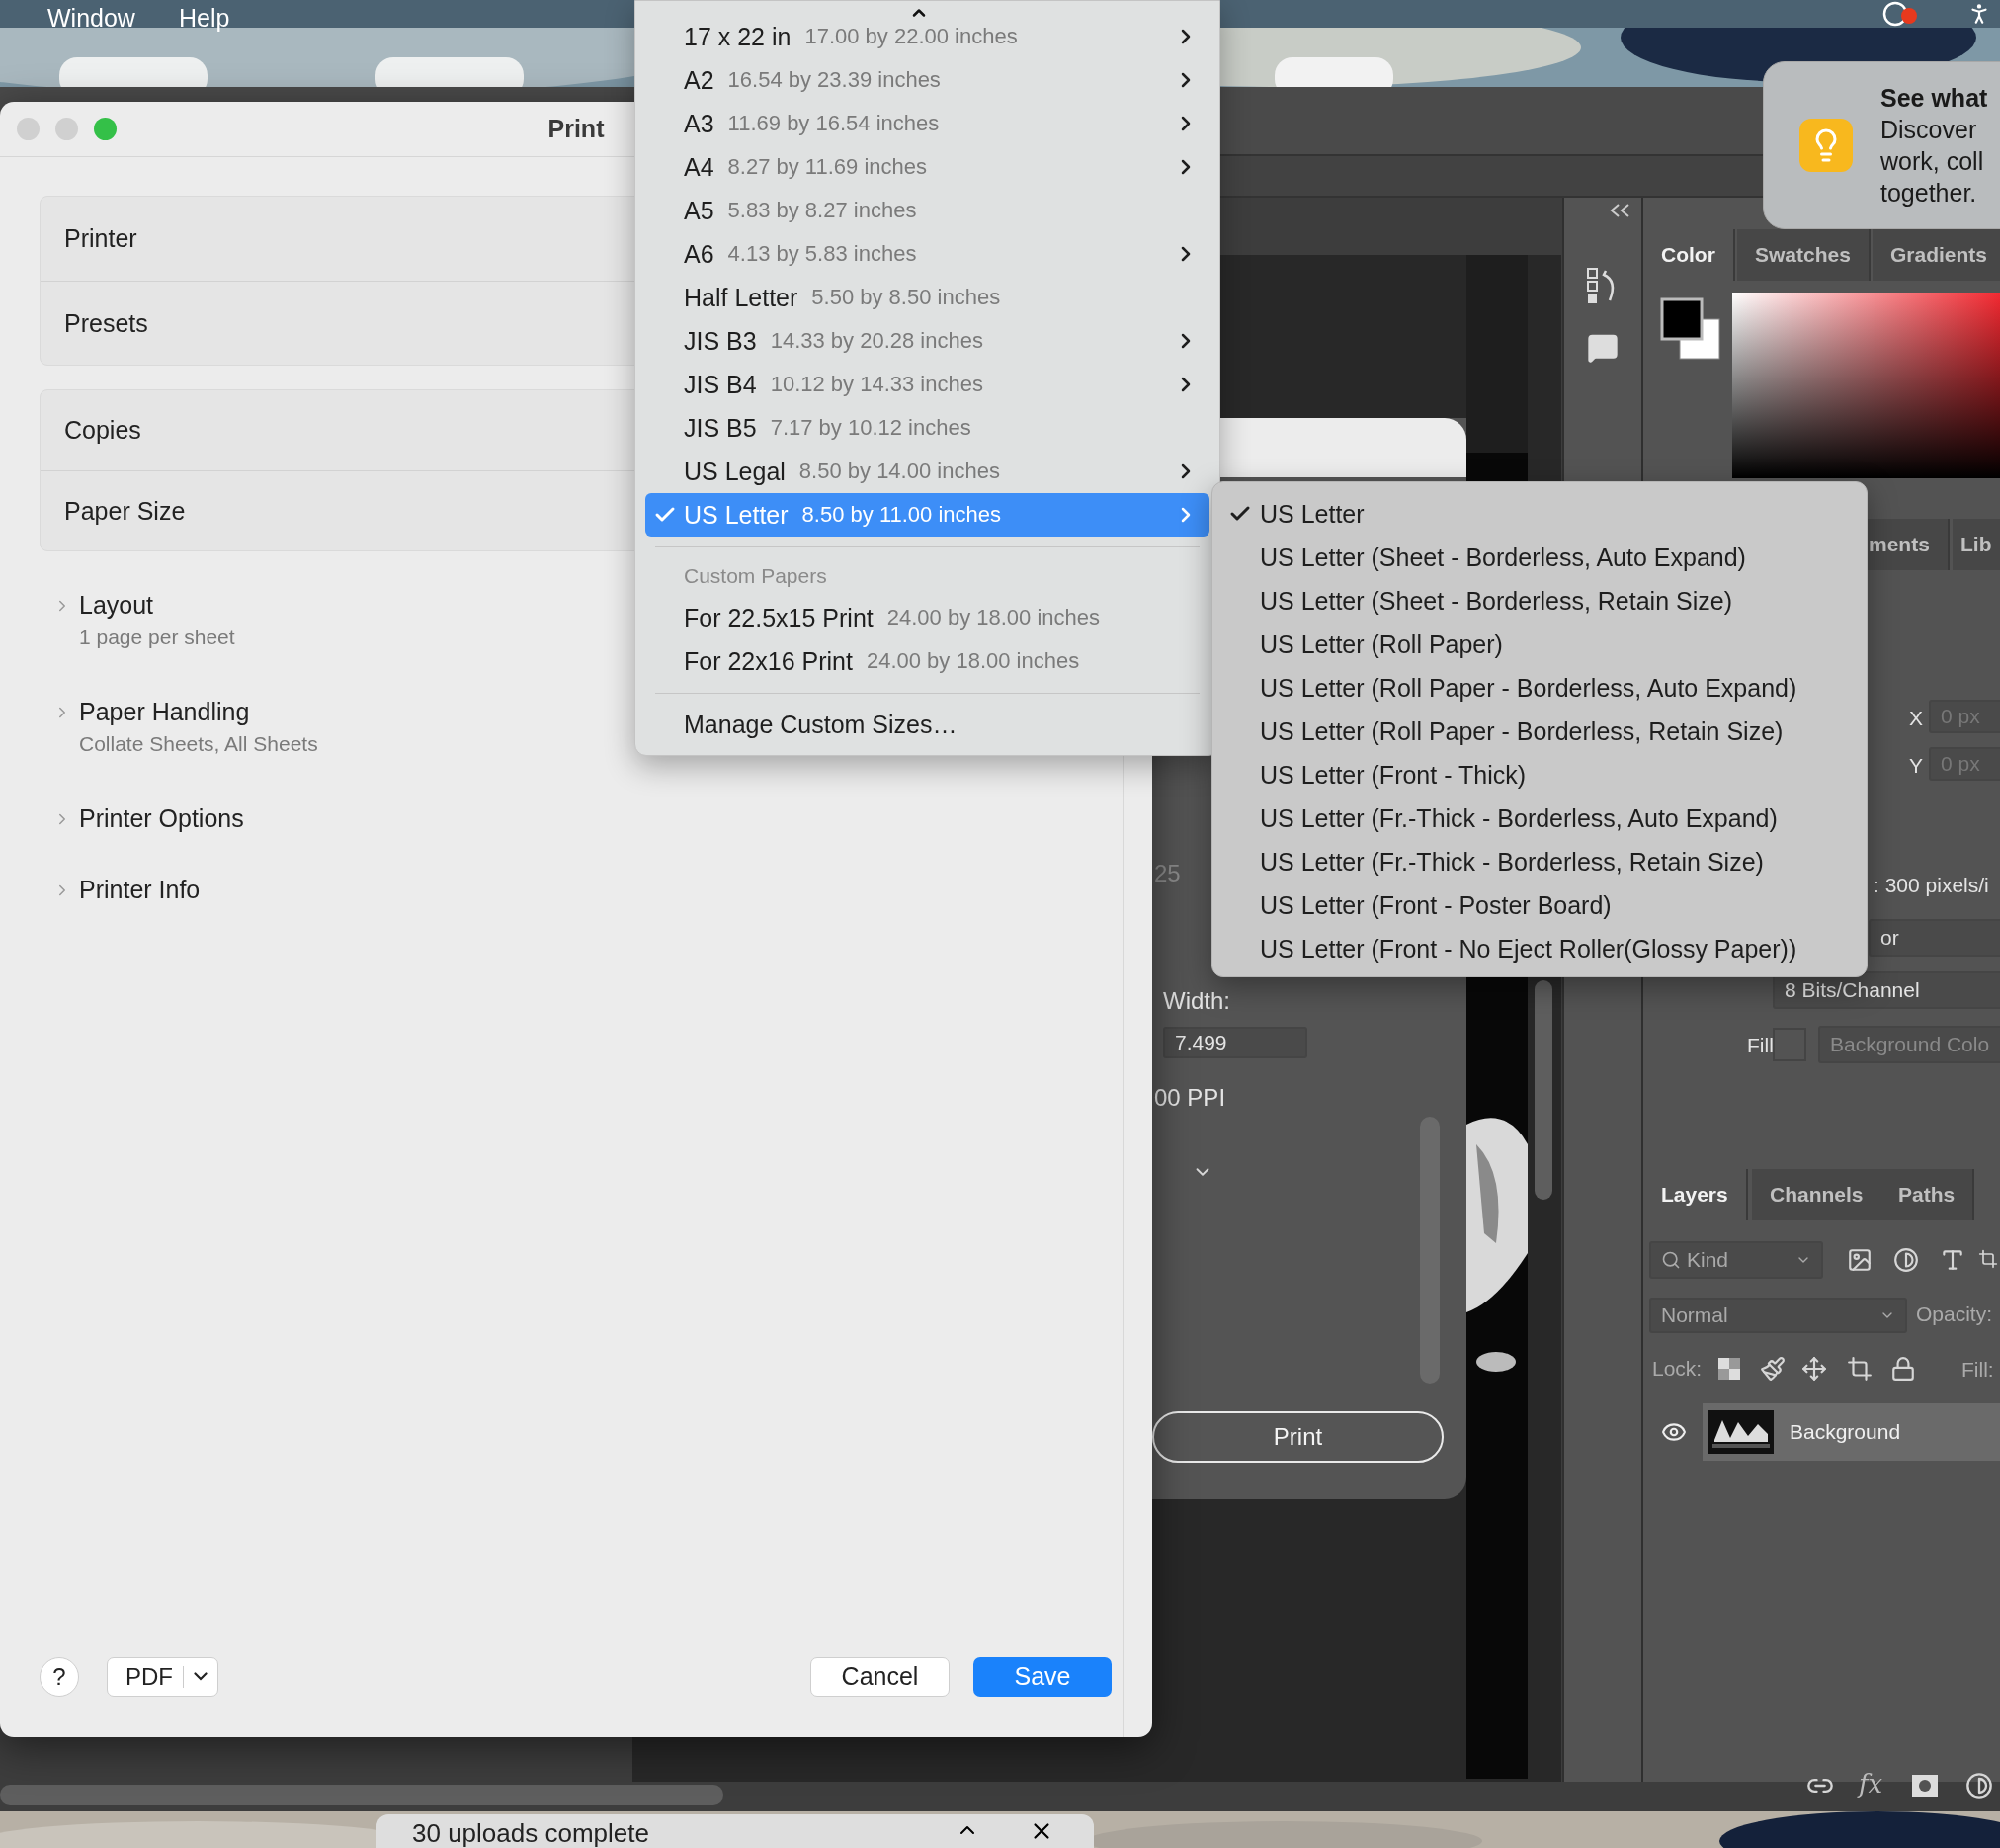 This screenshot has width=2000, height=1848. Describe the element at coordinates (157, 637) in the screenshot. I see `section-summary: 1 page per sheet` at that location.